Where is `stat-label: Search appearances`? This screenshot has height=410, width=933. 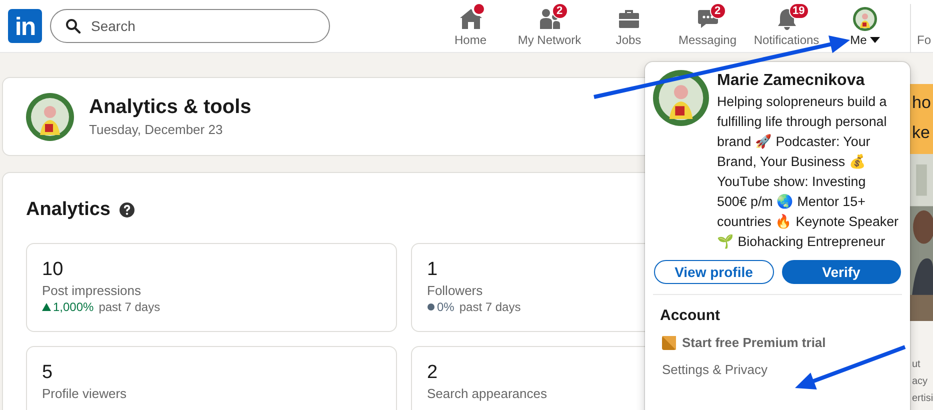 stat-label: Search appearances is located at coordinates (487, 393).